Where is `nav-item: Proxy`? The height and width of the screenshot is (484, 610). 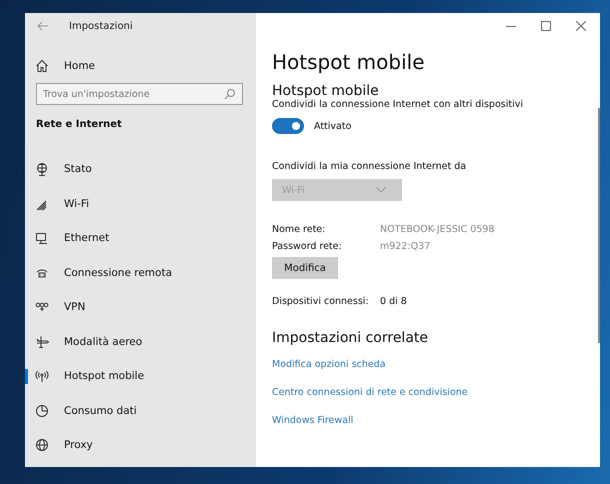
nav-item: Proxy is located at coordinates (140, 445).